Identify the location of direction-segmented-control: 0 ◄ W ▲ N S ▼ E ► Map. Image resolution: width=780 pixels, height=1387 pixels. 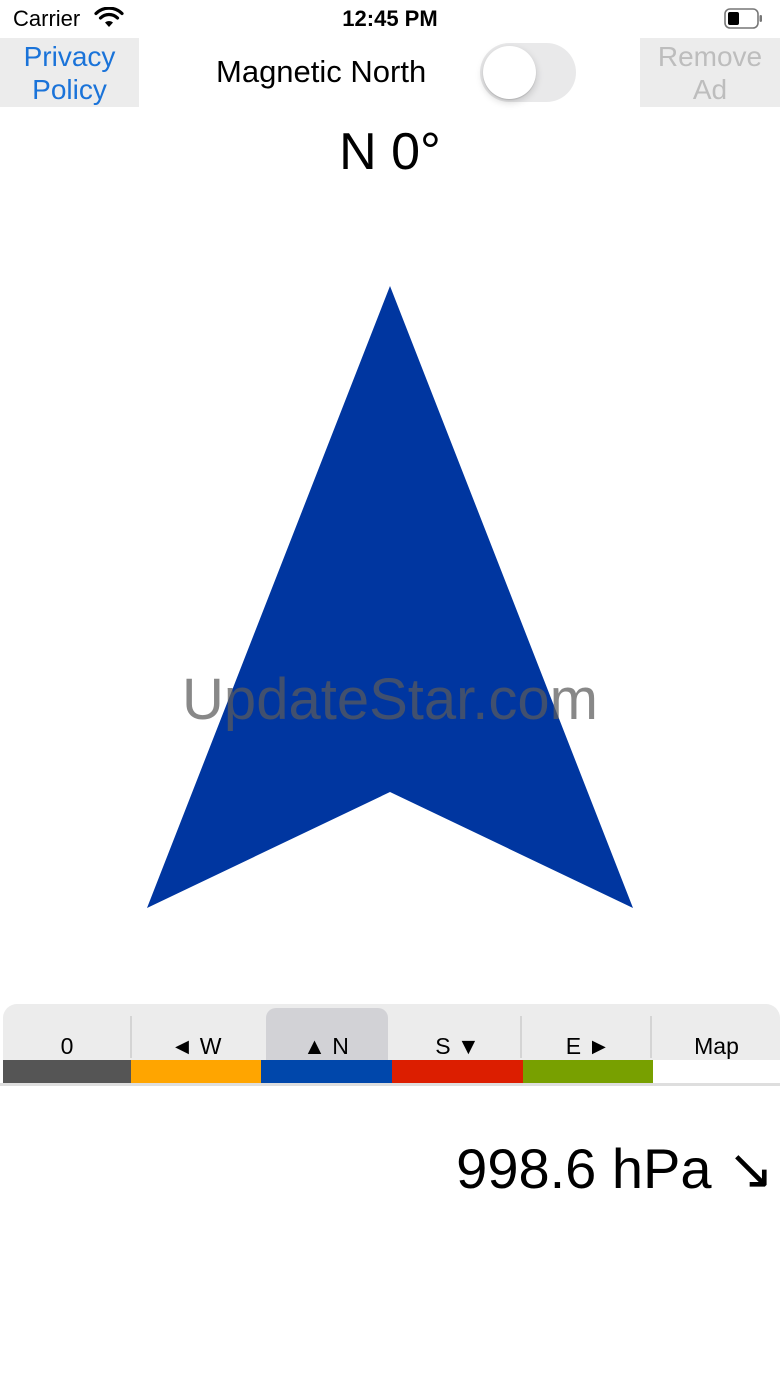
(391, 1044).